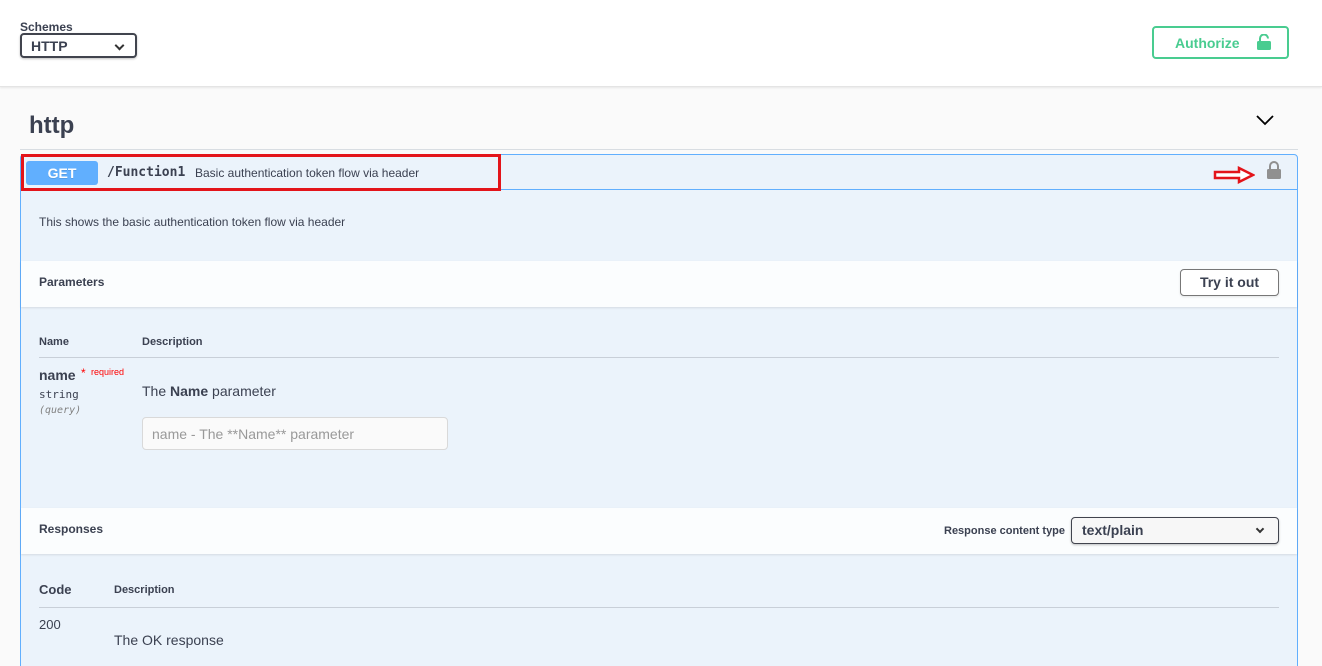 This screenshot has width=1322, height=666. Describe the element at coordinates (83, 373) in the screenshot. I see `required-star: *` at that location.